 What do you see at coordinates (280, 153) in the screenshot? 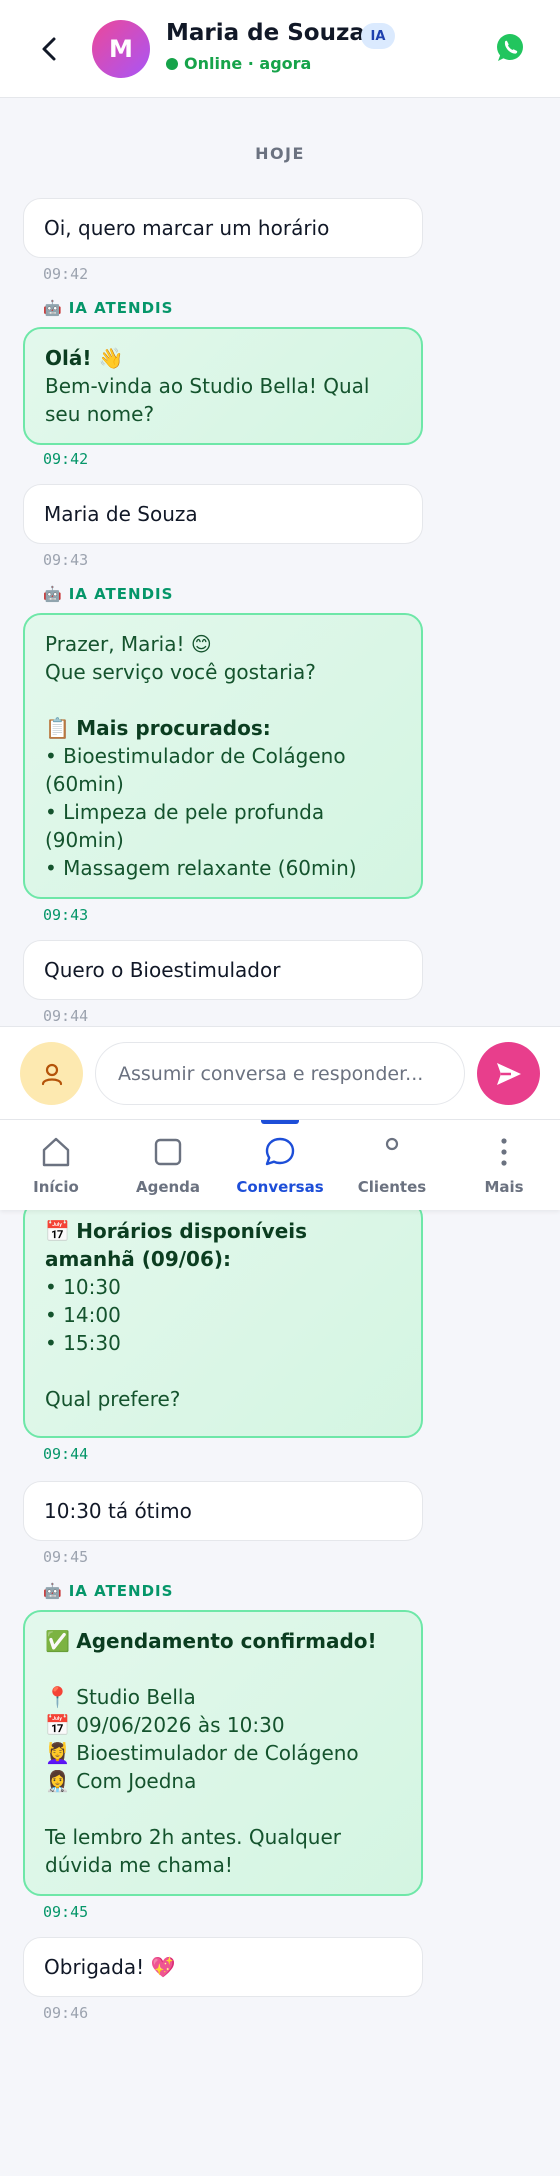
I see `date-separator: HOJE` at bounding box center [280, 153].